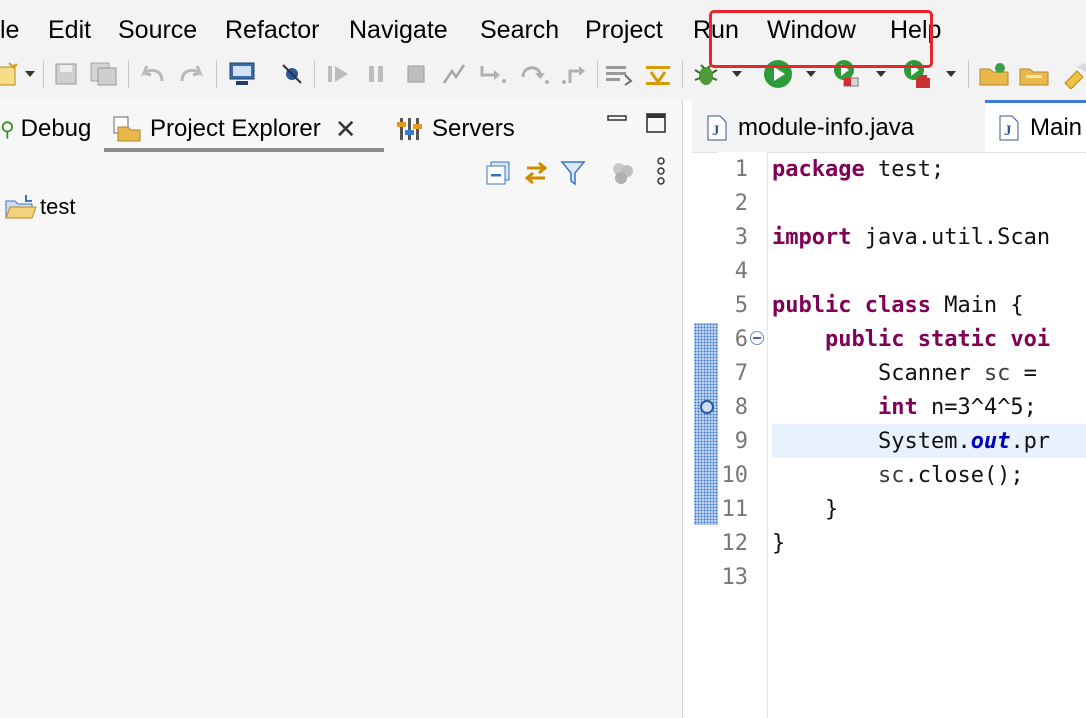  What do you see at coordinates (292, 74) in the screenshot?
I see `skip-breakpoints-icon` at bounding box center [292, 74].